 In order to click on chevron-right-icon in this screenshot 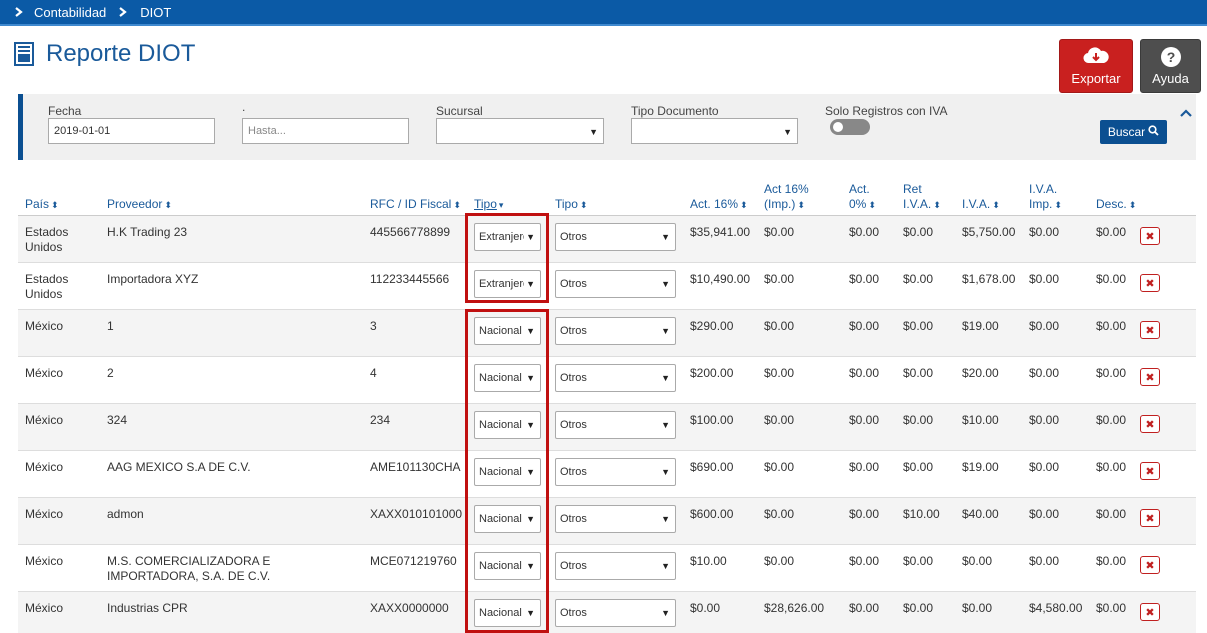, I will do `click(19, 12)`.